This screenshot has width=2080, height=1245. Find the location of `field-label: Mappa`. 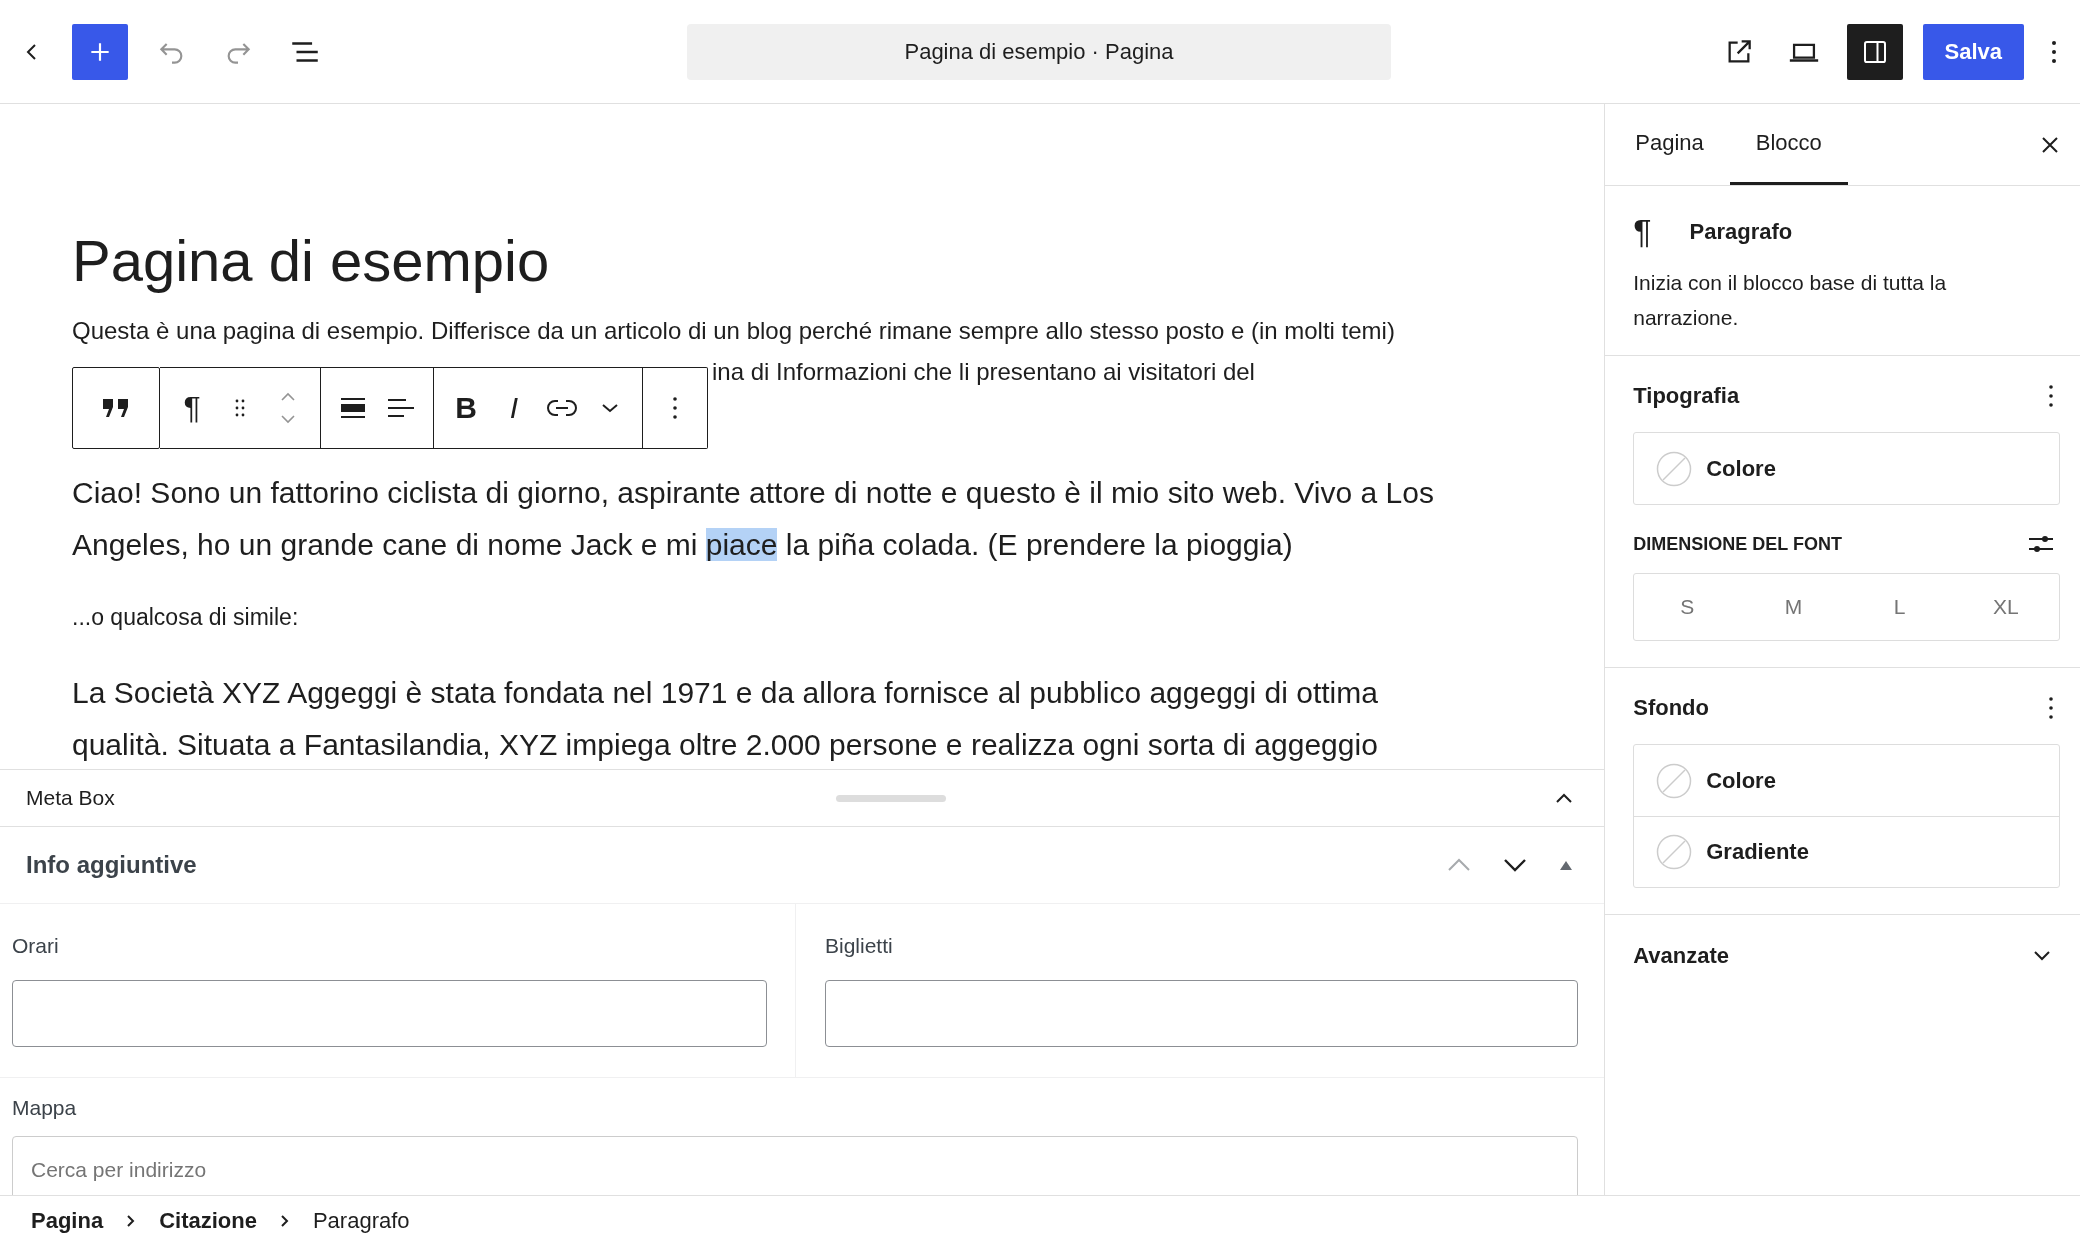

field-label: Mappa is located at coordinates (45, 1108).